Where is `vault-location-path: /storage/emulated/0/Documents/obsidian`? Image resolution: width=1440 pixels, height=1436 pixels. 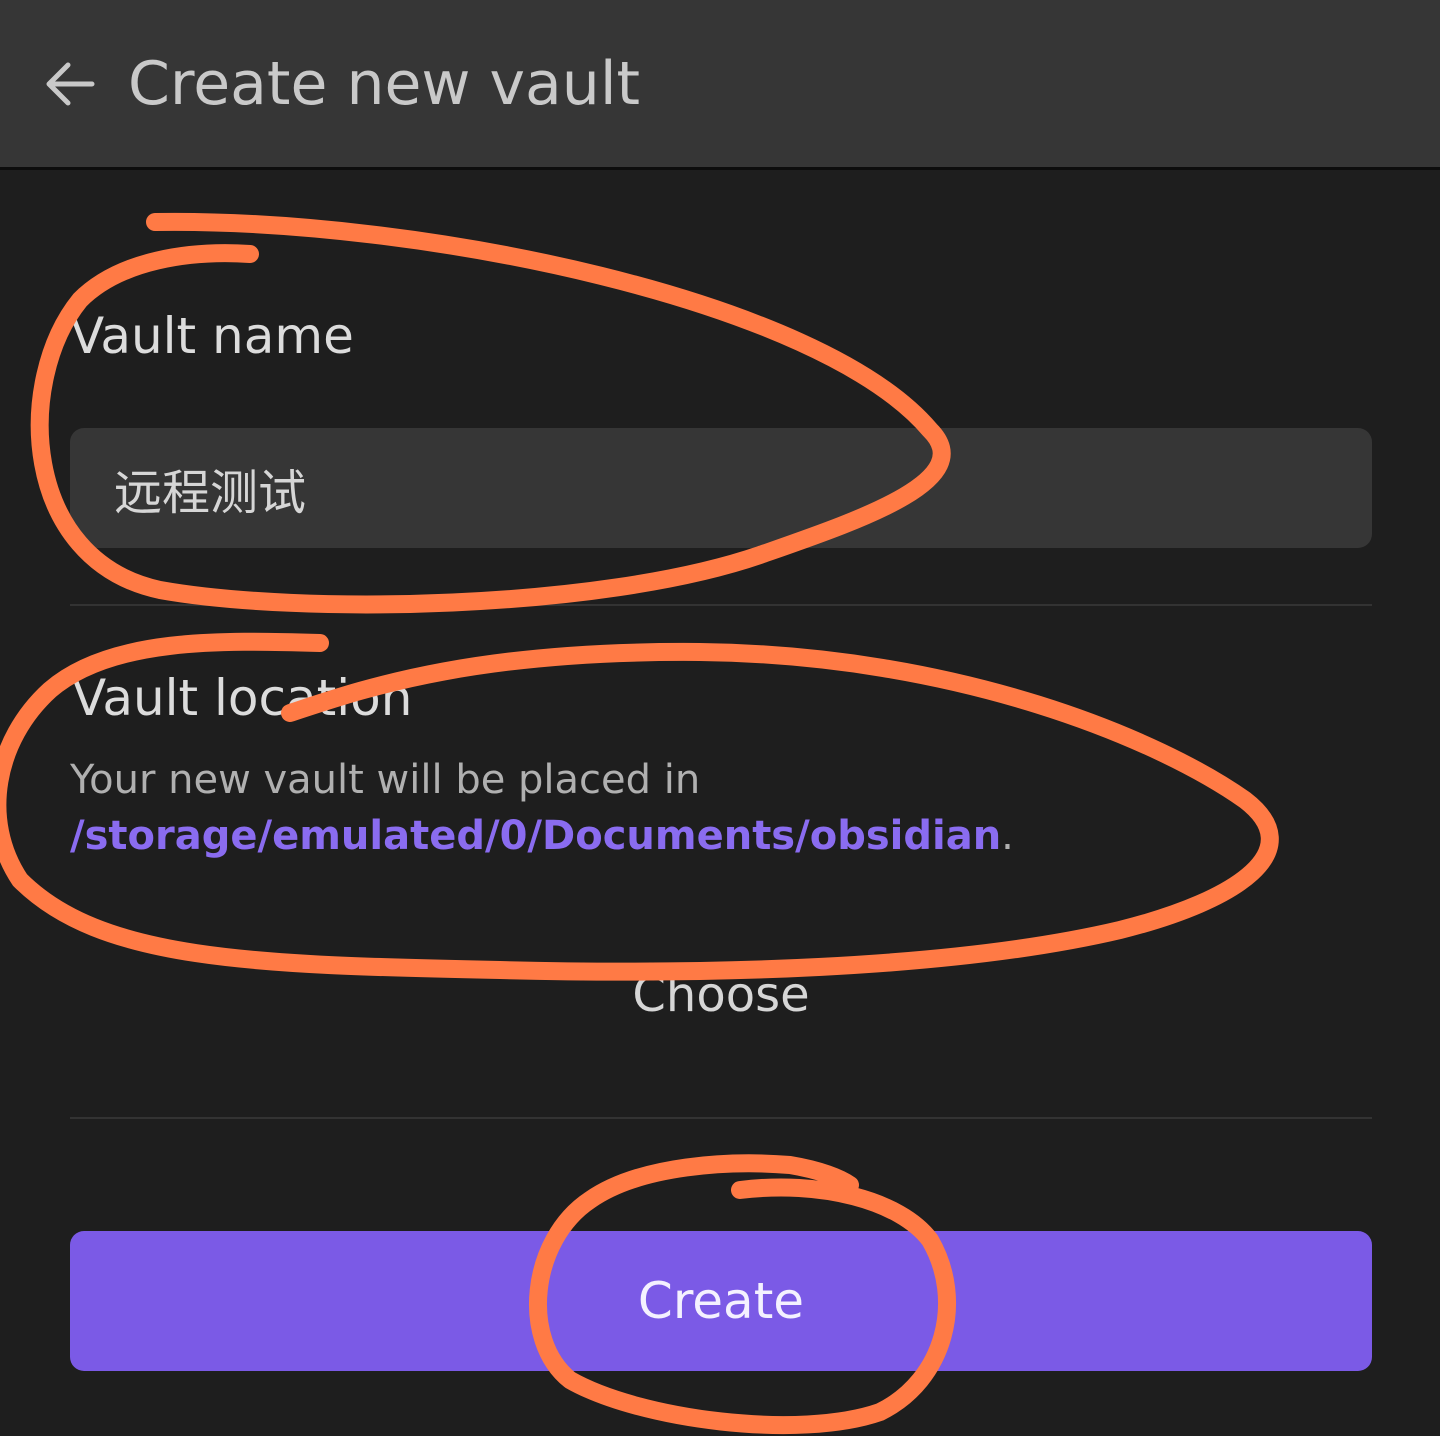
vault-location-path: /storage/emulated/0/Documents/obsidian is located at coordinates (535, 836).